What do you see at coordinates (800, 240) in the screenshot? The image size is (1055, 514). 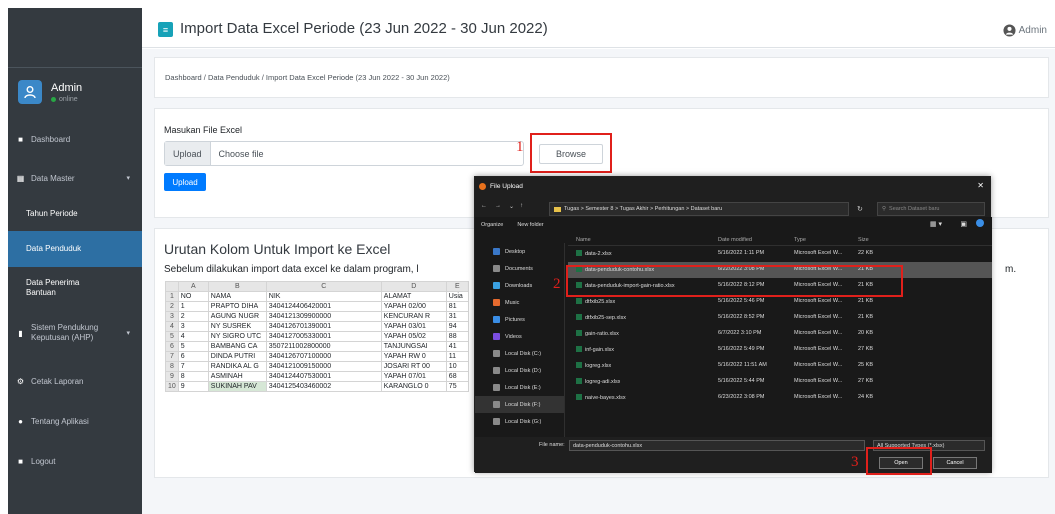 I see `column-header-type: Type` at bounding box center [800, 240].